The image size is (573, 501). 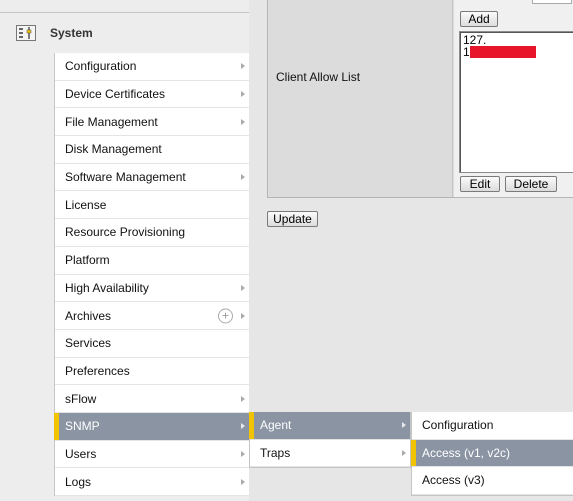 I want to click on menu-item-label: SNMP, so click(x=82, y=426).